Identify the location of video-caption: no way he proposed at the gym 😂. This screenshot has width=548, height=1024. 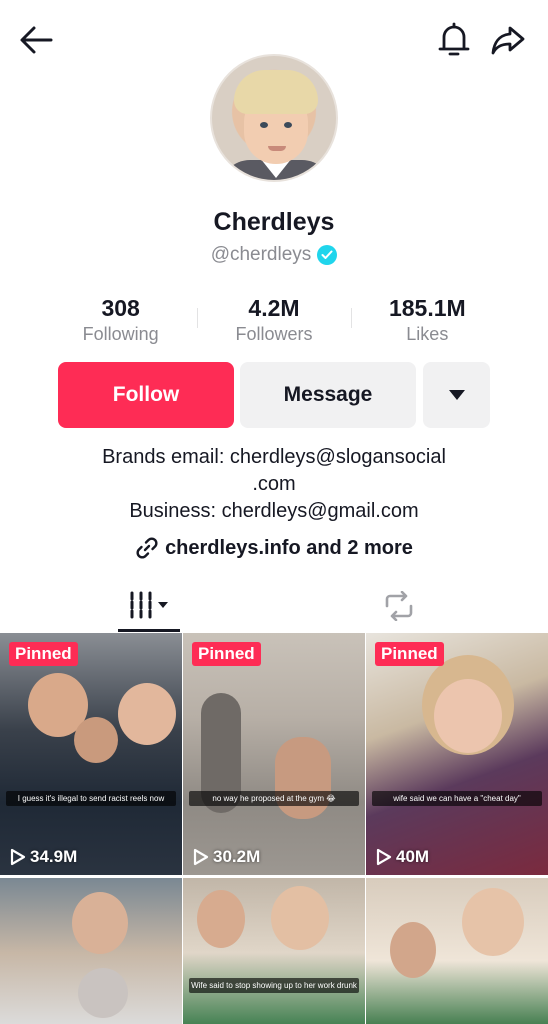
(274, 798).